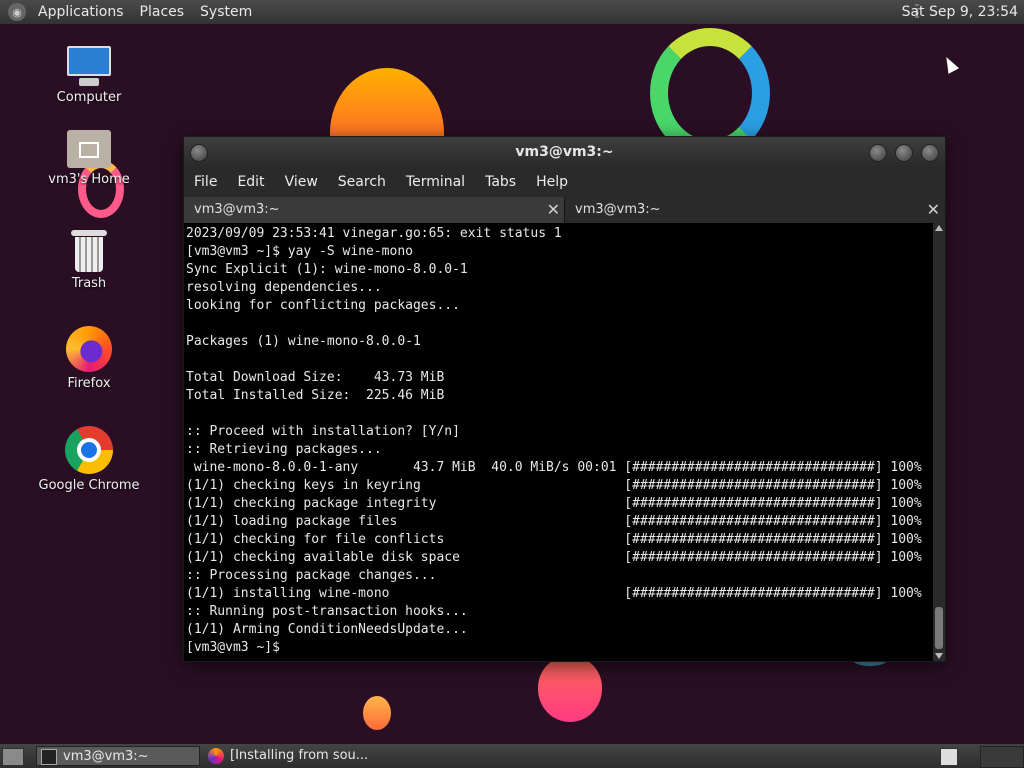  Describe the element at coordinates (570, 689) in the screenshot. I see `wallpaper-blob-bottom` at that location.